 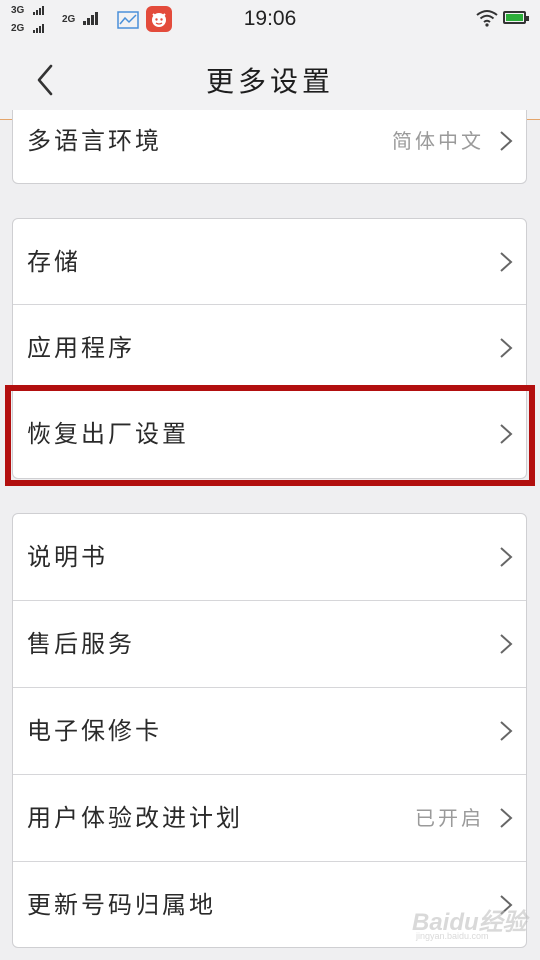 I want to click on status-time: 19:06, so click(x=270, y=18).